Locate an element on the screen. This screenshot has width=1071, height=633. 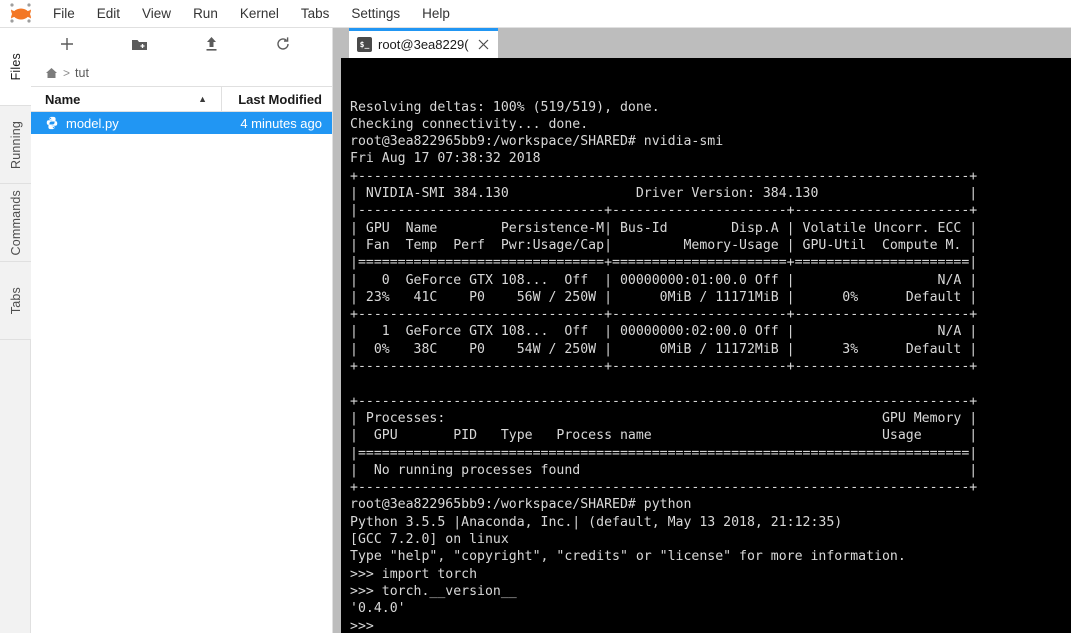
panel-splitter is located at coordinates (337, 330).